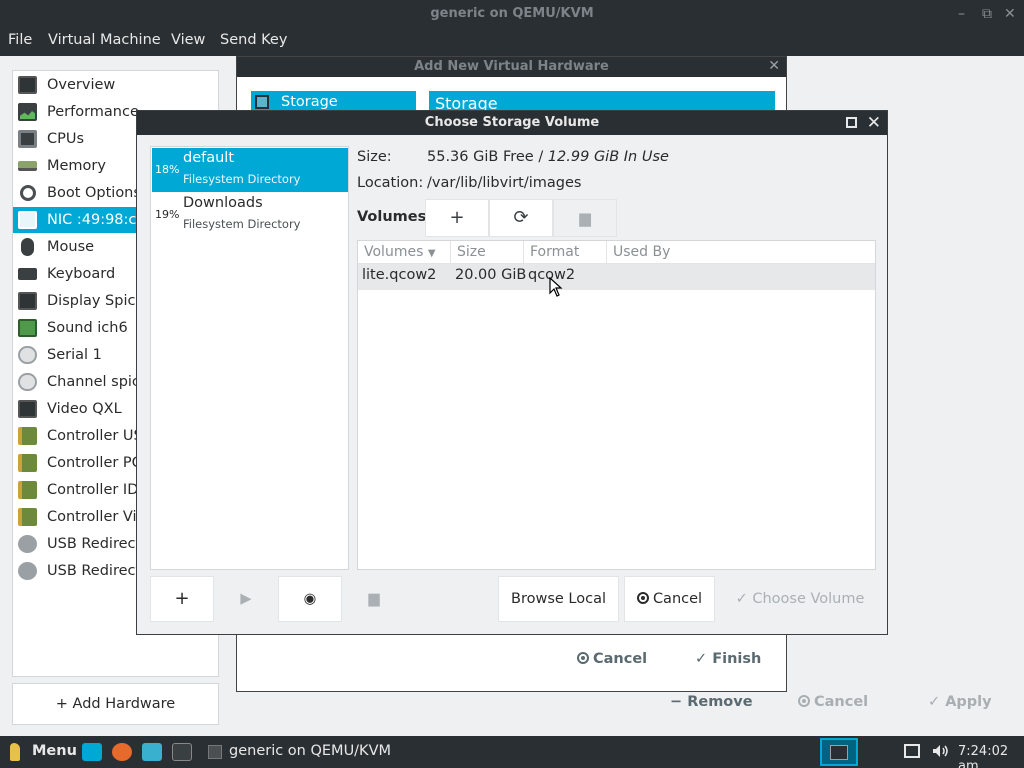 This screenshot has width=1024, height=768. I want to click on hardware-item-label: Sound ich6, so click(87, 328).